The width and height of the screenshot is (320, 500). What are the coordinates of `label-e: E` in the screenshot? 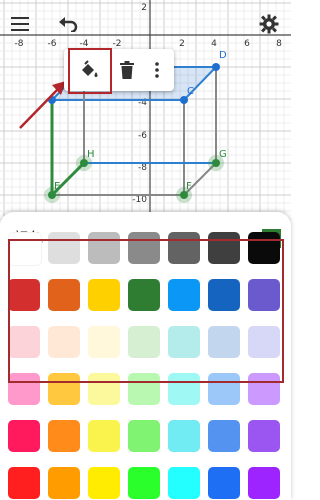 It's located at (57, 186).